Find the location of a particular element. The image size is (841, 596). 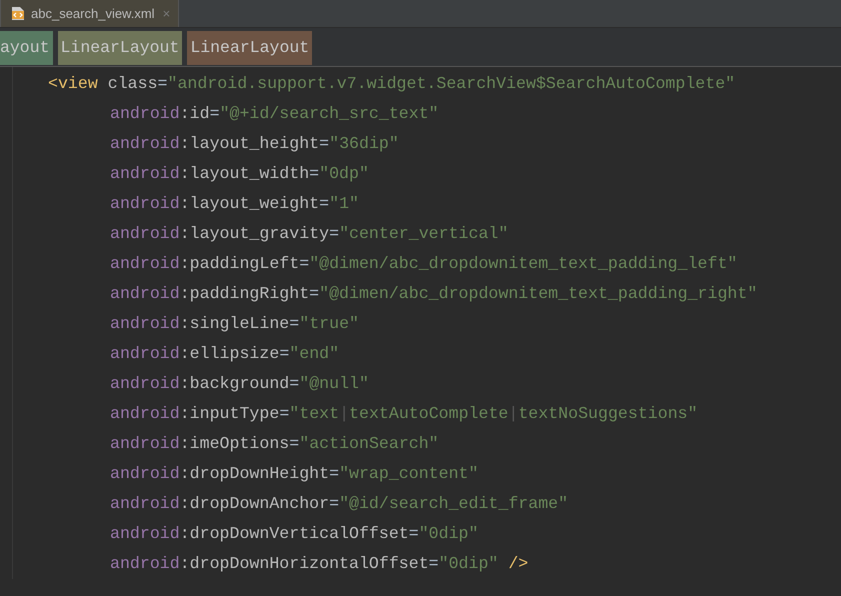

file-tab: abc_search_view.xml × is located at coordinates (90, 13).